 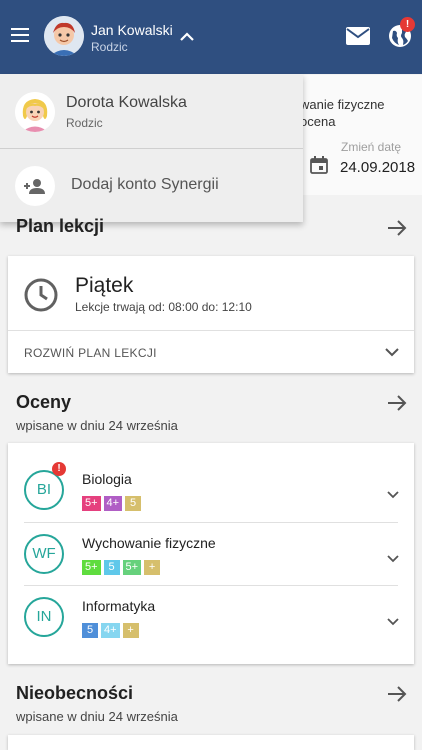 I want to click on absences-card, so click(x=211, y=742).